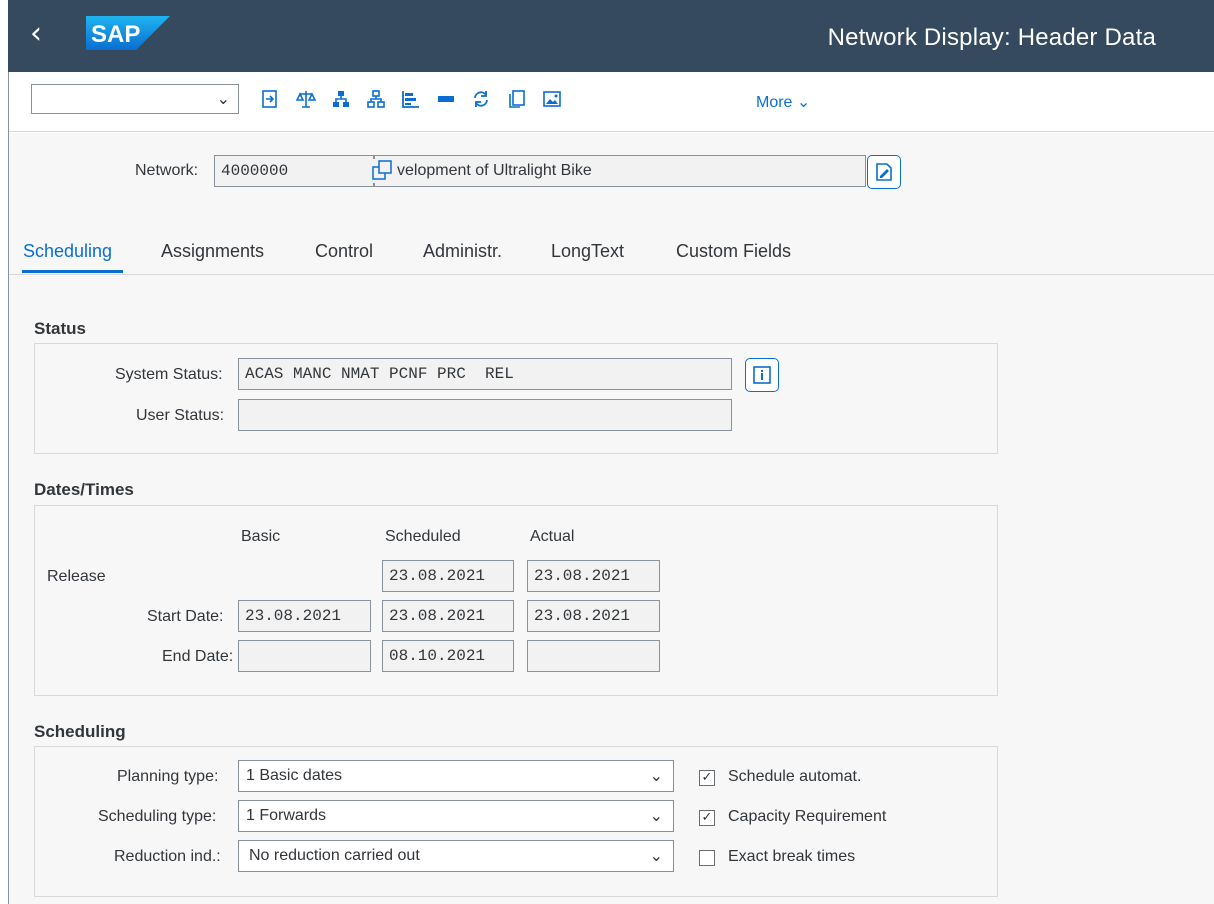 This screenshot has width=1214, height=904. I want to click on end-date-label: End Date:, so click(198, 656).